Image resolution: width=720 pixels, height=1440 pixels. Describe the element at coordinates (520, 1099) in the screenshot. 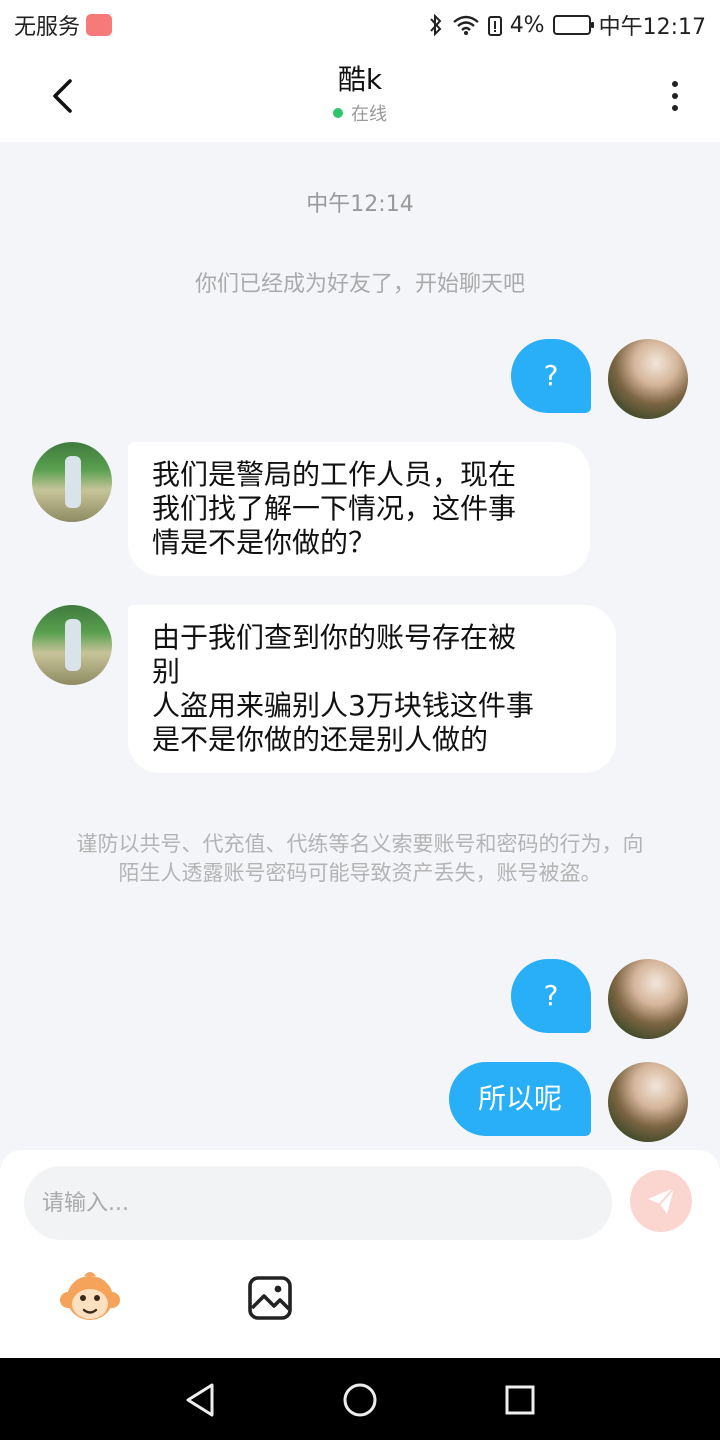

I see `my-message-bubble: 所以呢` at that location.